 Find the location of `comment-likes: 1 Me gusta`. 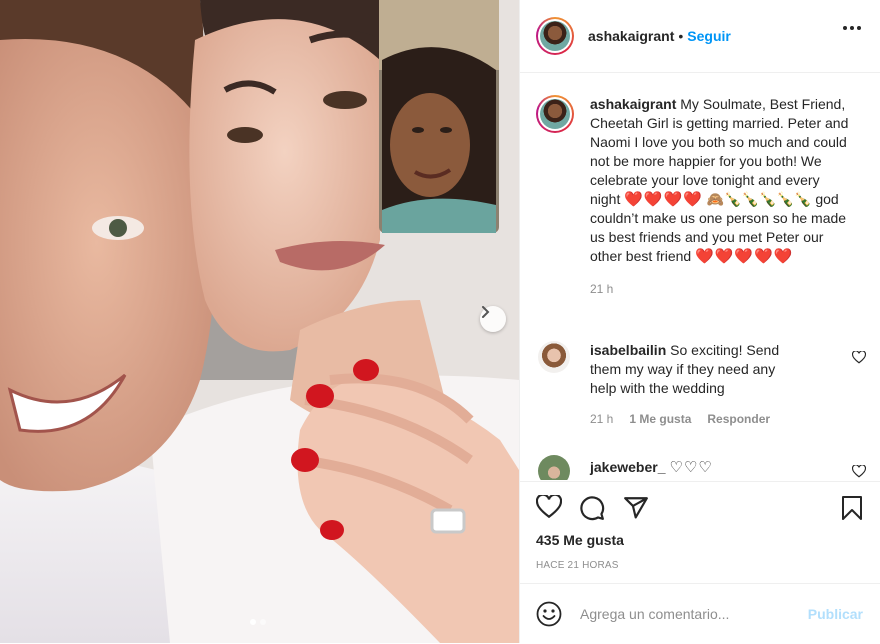

comment-likes: 1 Me gusta is located at coordinates (660, 419).